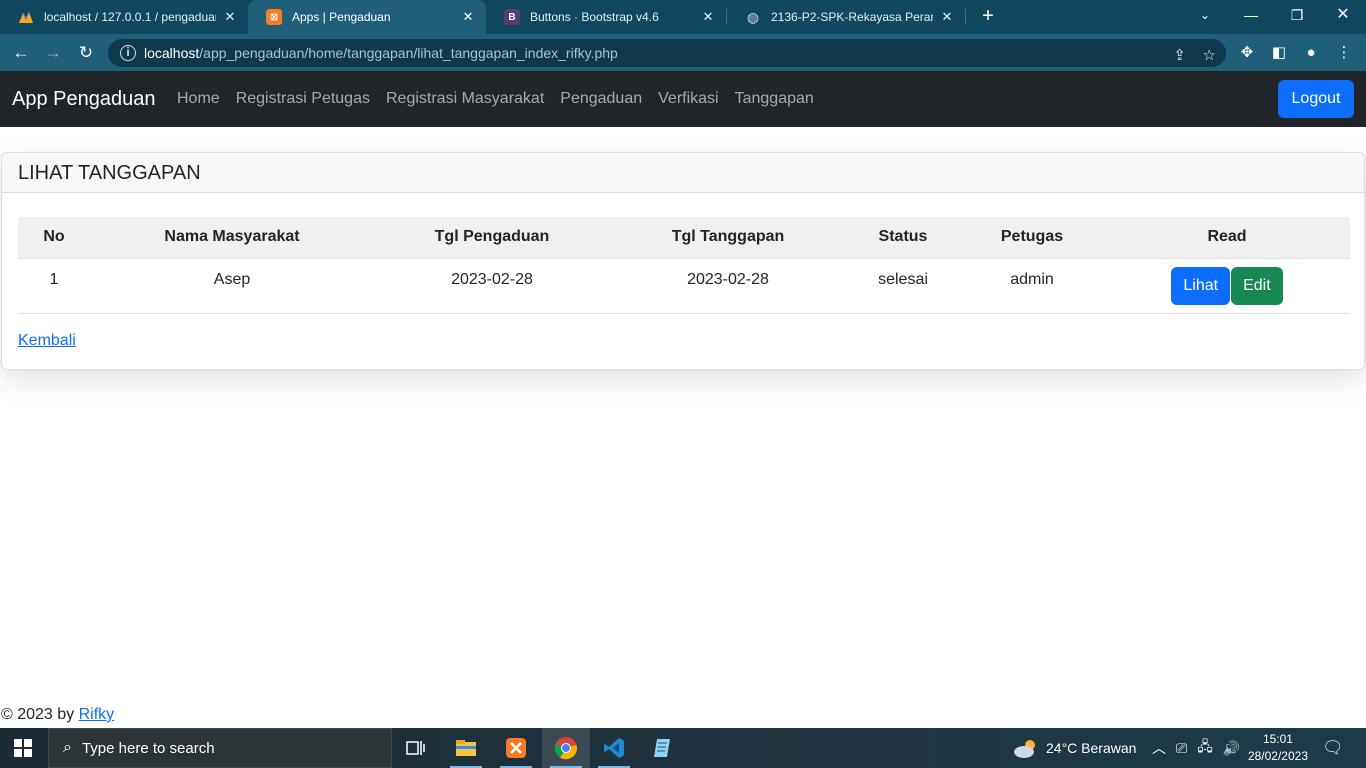  I want to click on nav-link-pengaduan: Pengaduan, so click(601, 99).